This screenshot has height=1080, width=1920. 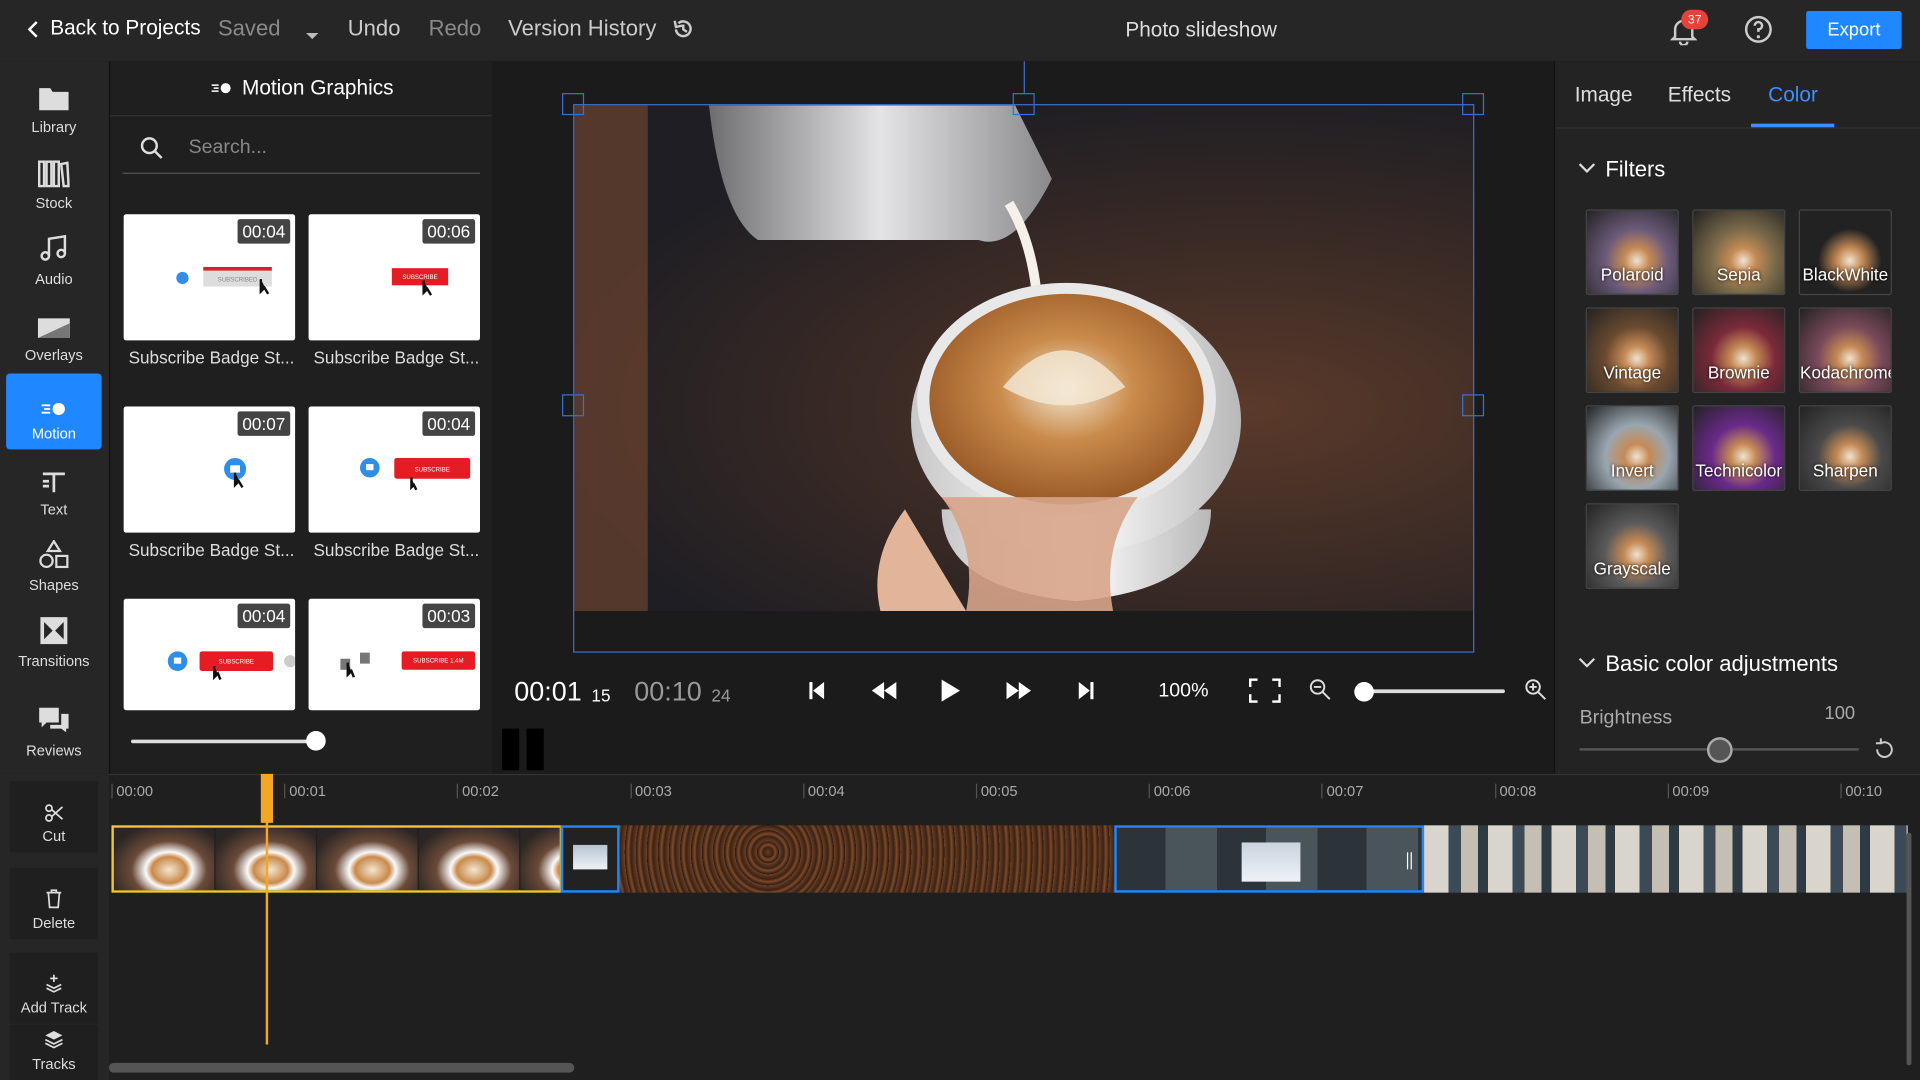 I want to click on clip-cafe, so click(x=1269, y=859).